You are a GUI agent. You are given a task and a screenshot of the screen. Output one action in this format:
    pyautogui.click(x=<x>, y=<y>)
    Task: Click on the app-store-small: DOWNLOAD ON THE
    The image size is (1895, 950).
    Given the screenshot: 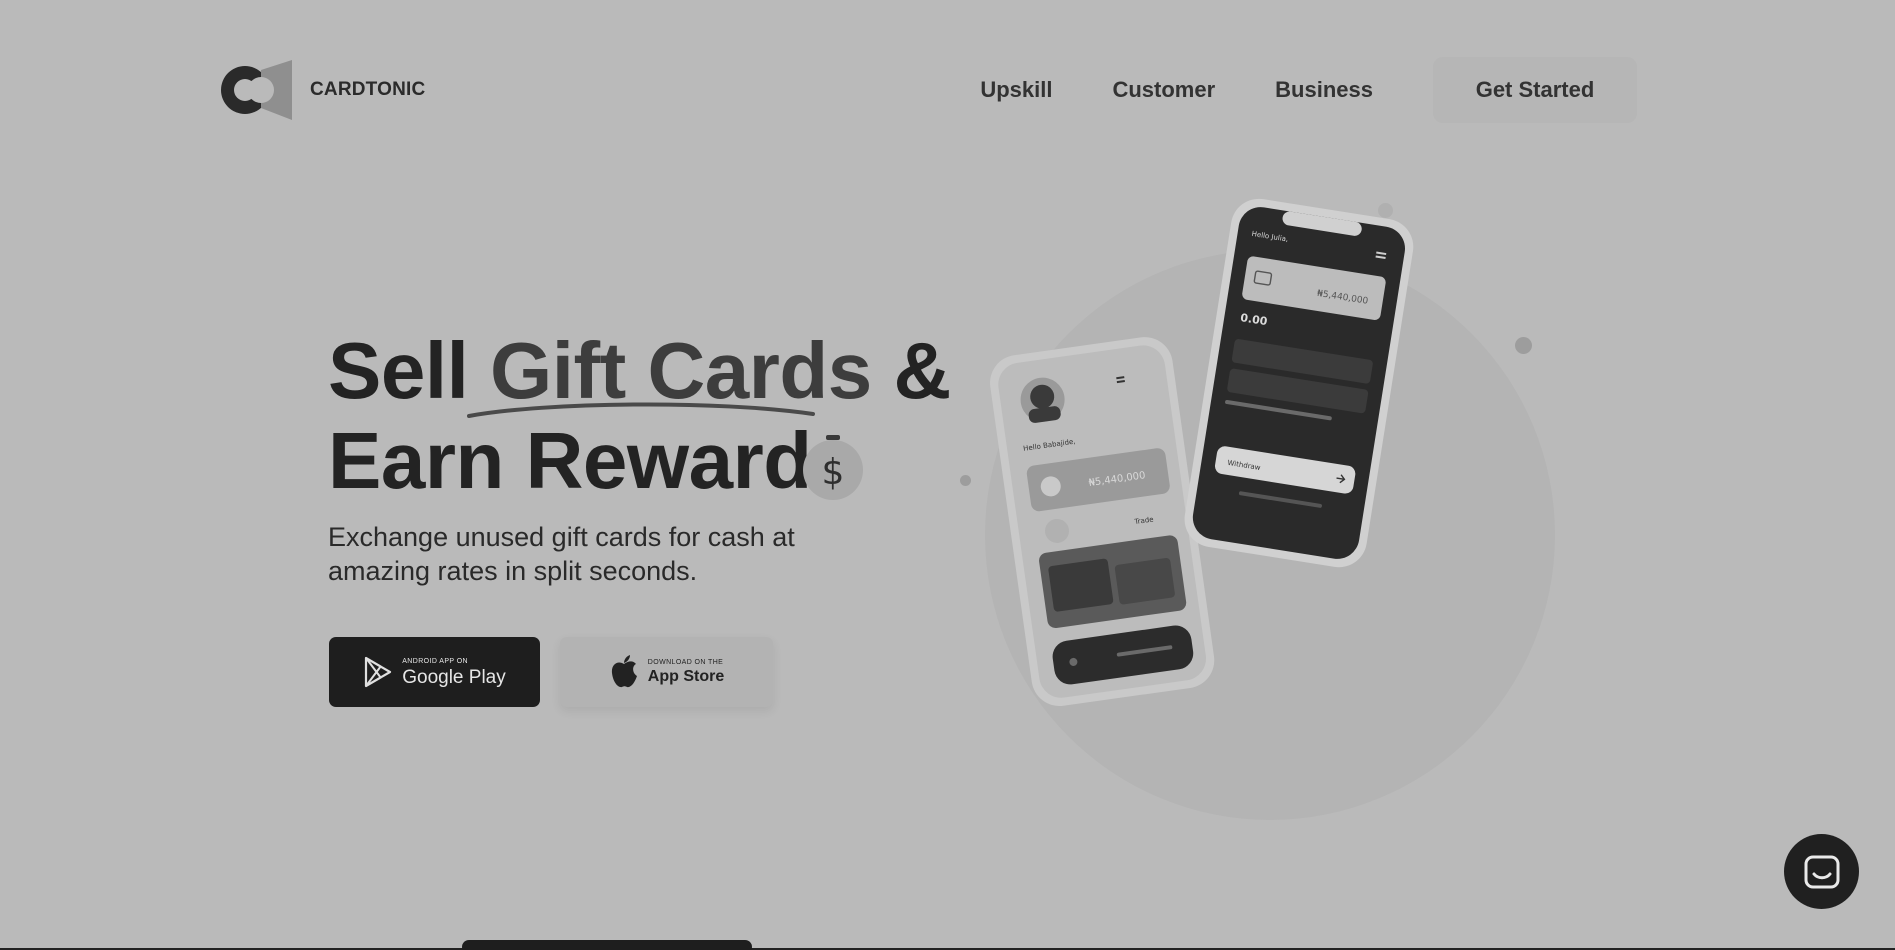 What is the action you would take?
    pyautogui.click(x=685, y=662)
    